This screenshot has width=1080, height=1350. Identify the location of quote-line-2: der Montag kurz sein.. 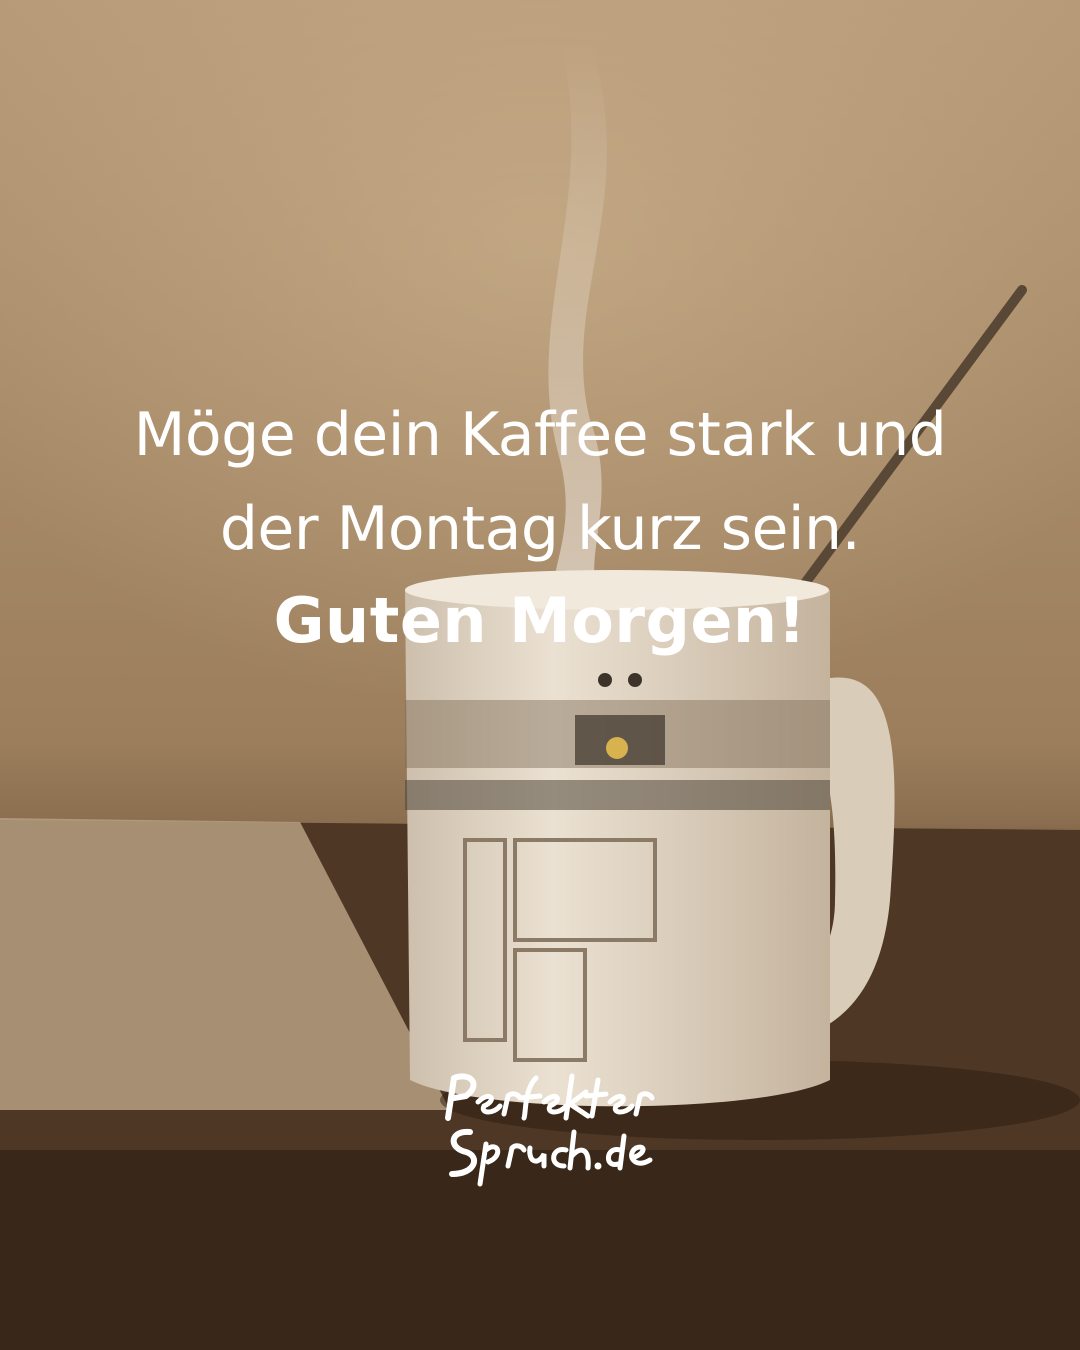
(540, 529).